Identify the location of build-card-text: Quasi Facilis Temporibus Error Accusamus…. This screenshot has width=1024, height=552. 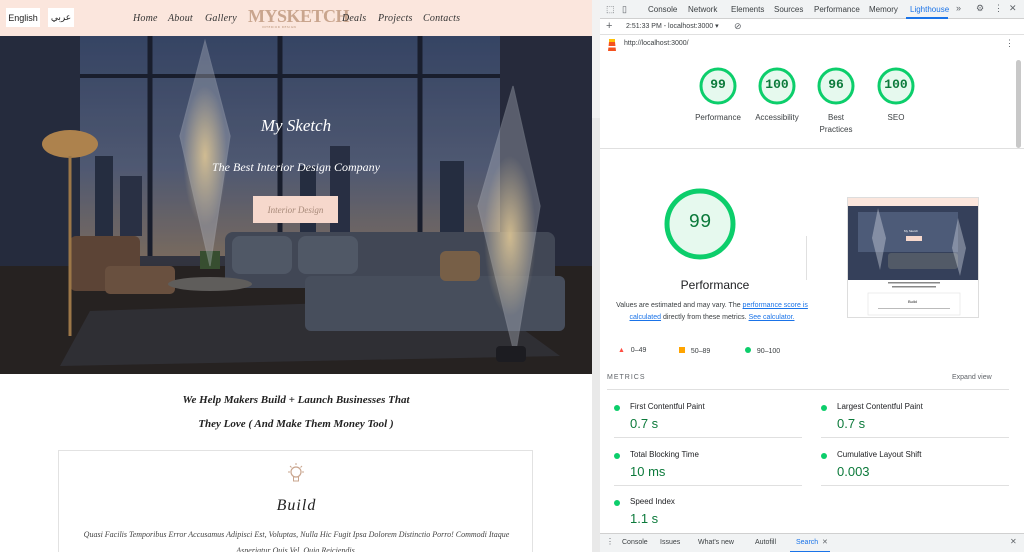
(296, 541).